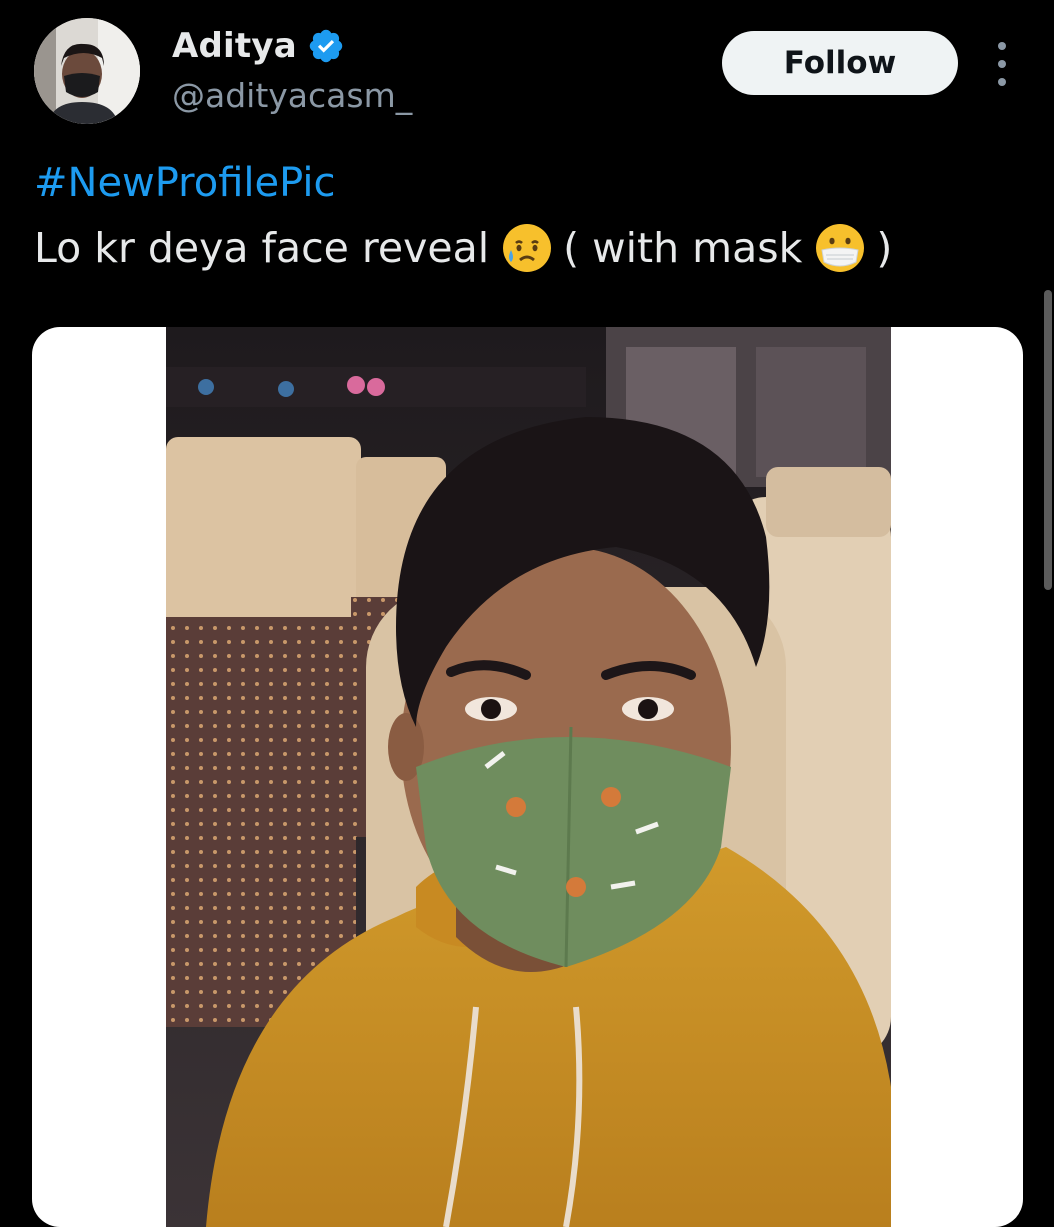 Image resolution: width=1054 pixels, height=1227 pixels. I want to click on verified-badge-icon, so click(326, 46).